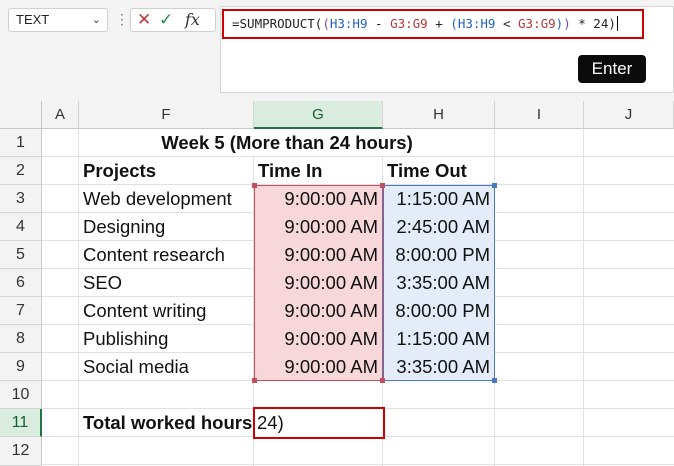 The height and width of the screenshot is (466, 674). What do you see at coordinates (144, 20) in the screenshot?
I see `cancel-icon: ✕` at bounding box center [144, 20].